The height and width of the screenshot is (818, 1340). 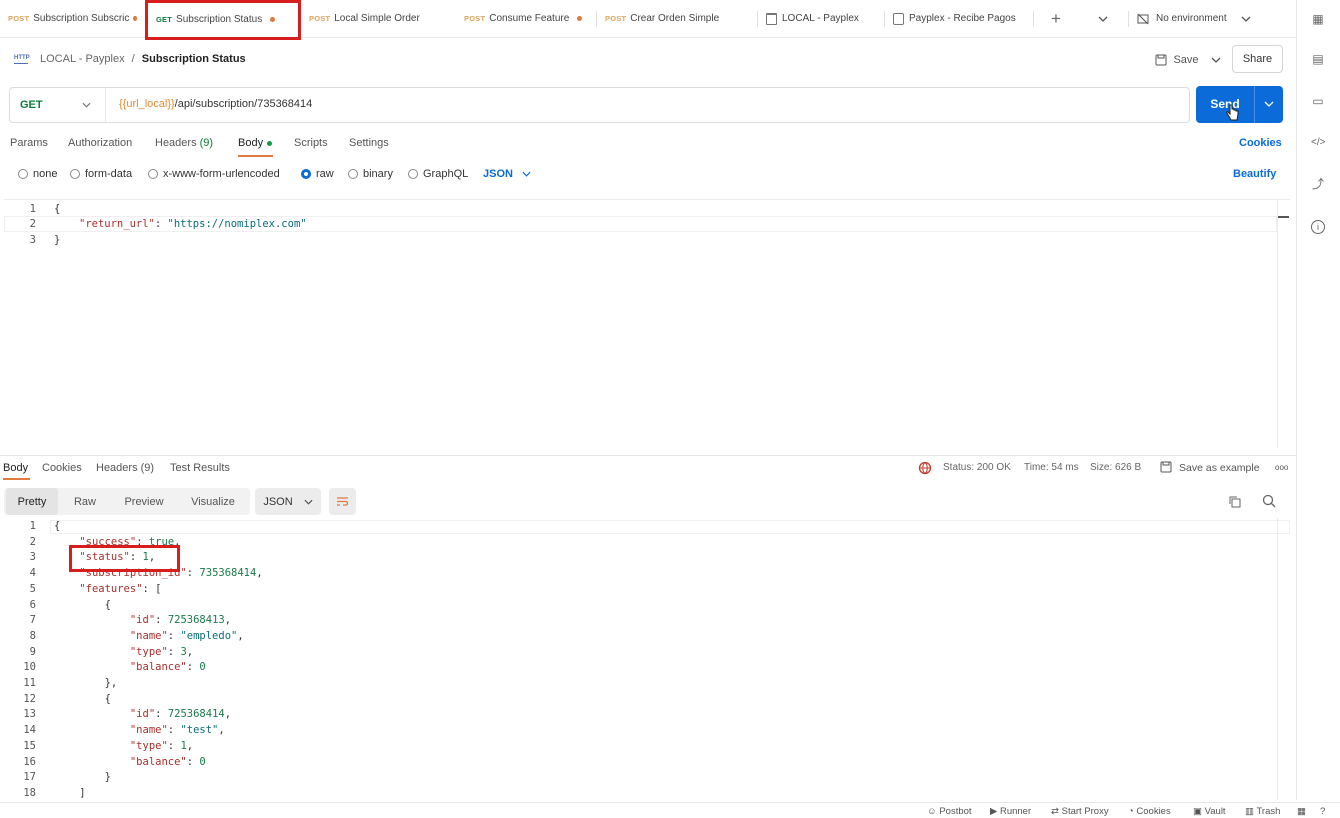 I want to click on radio-urlencoded: x-www-form-urlencoded, so click(x=214, y=174).